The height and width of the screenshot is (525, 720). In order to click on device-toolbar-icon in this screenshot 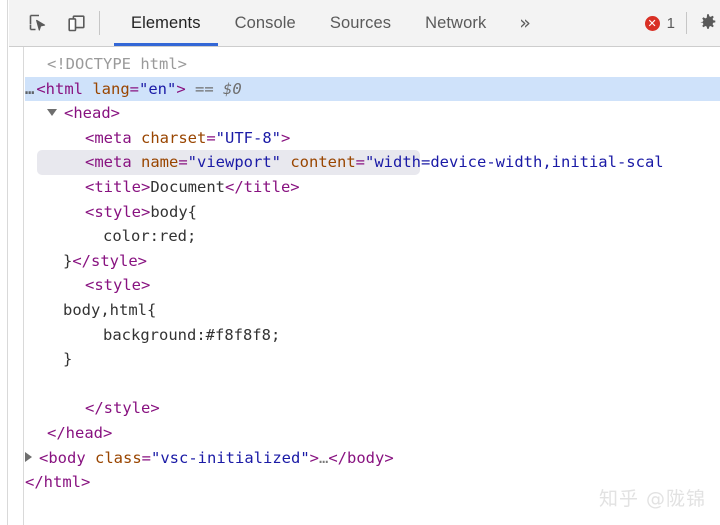, I will do `click(76, 23)`.